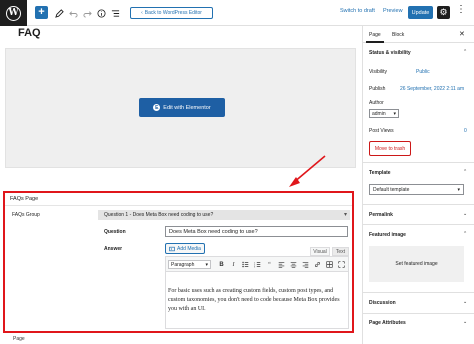 The height and width of the screenshot is (344, 474). What do you see at coordinates (376, 103) in the screenshot?
I see `author-label: Author` at bounding box center [376, 103].